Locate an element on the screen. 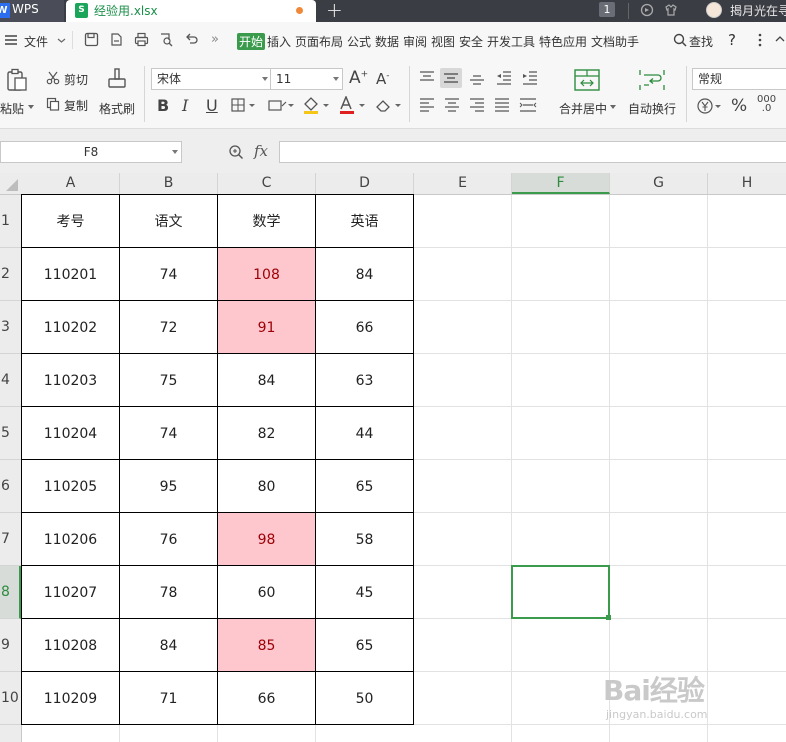 The width and height of the screenshot is (786, 742). currency-icon is located at coordinates (709, 106).